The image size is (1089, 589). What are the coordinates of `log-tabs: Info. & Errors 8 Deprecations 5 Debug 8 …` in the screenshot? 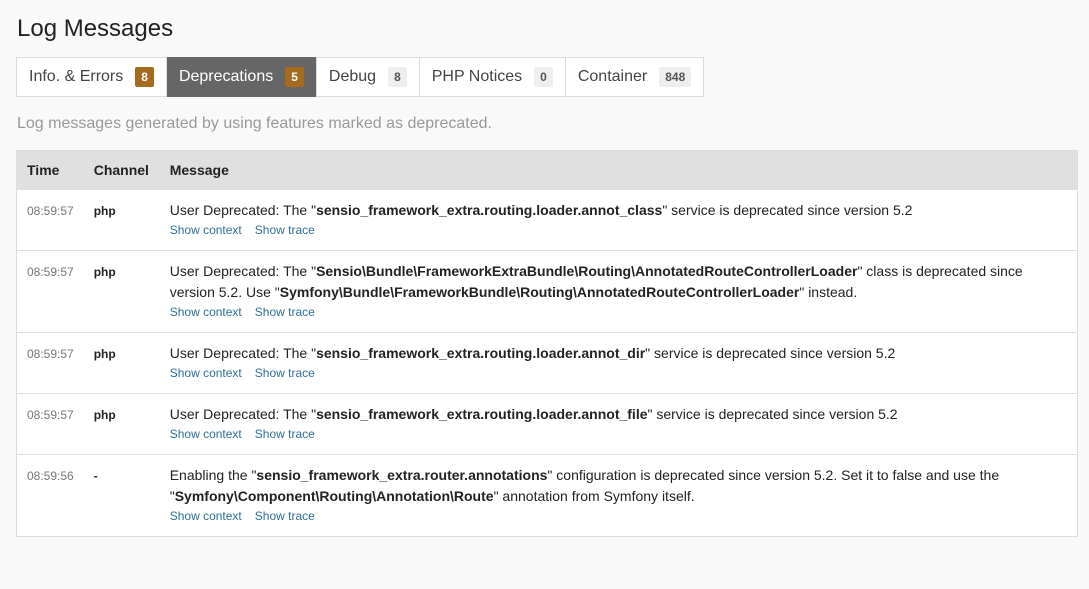 It's located at (360, 77).